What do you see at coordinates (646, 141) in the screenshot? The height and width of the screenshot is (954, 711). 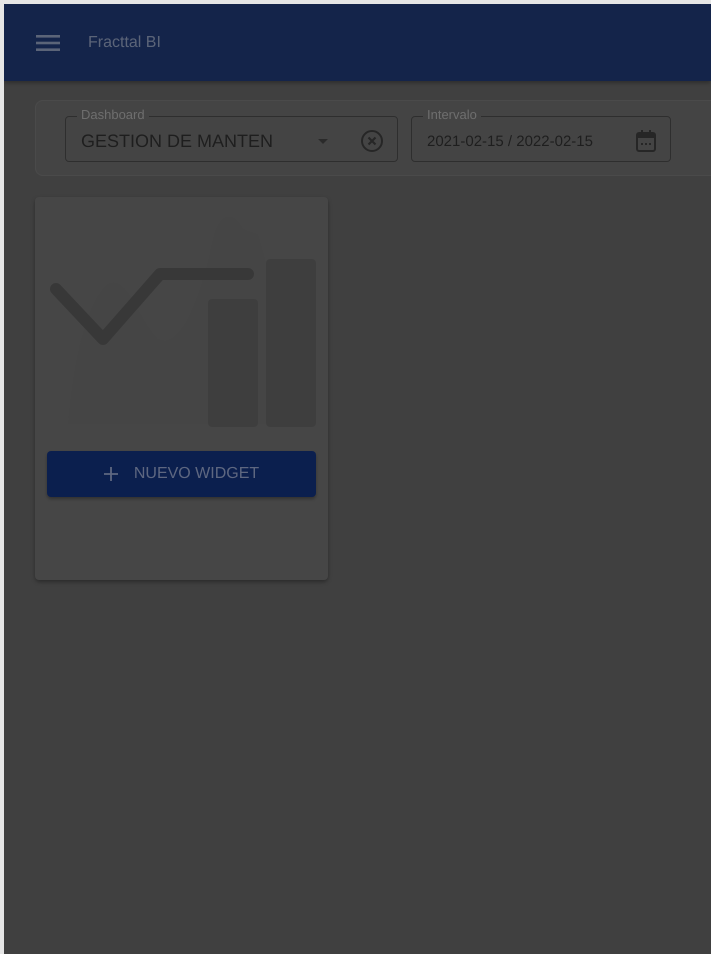 I see `calendar-icon` at bounding box center [646, 141].